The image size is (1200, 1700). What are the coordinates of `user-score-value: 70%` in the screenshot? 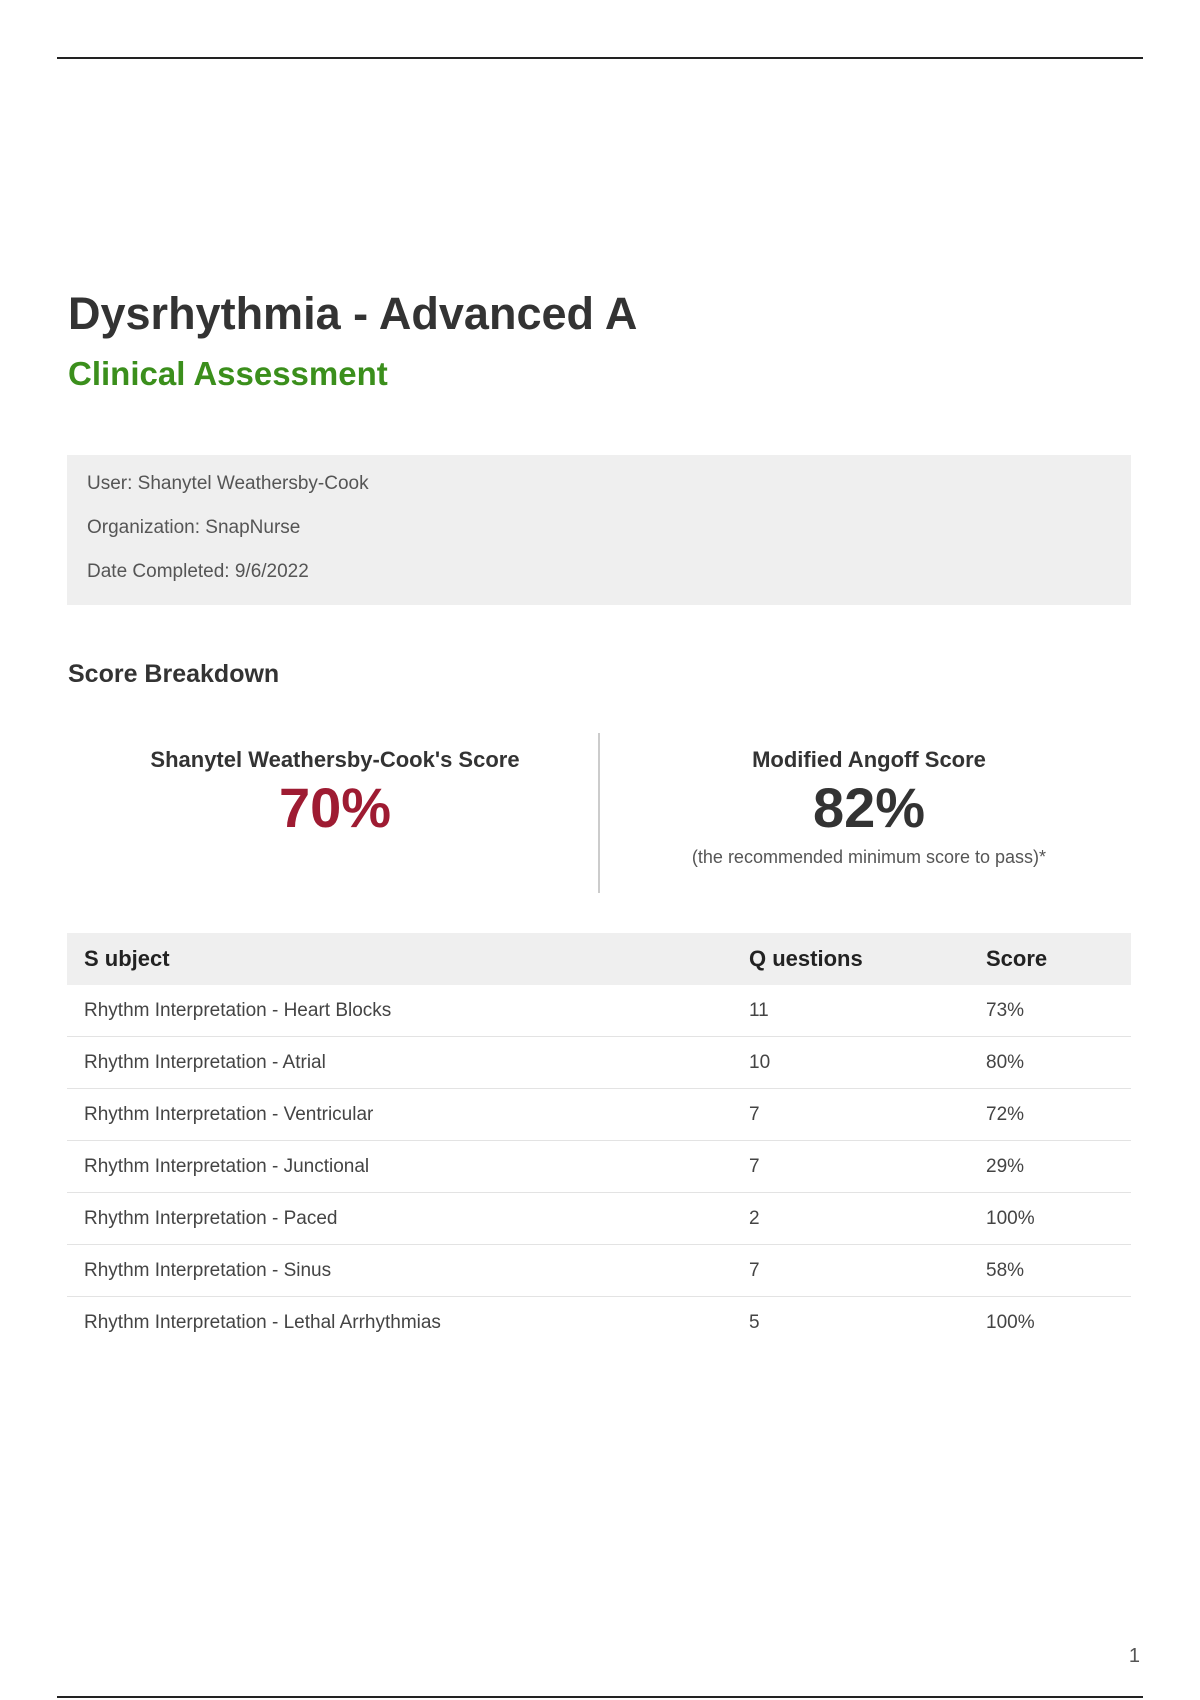 It's located at (335, 807).